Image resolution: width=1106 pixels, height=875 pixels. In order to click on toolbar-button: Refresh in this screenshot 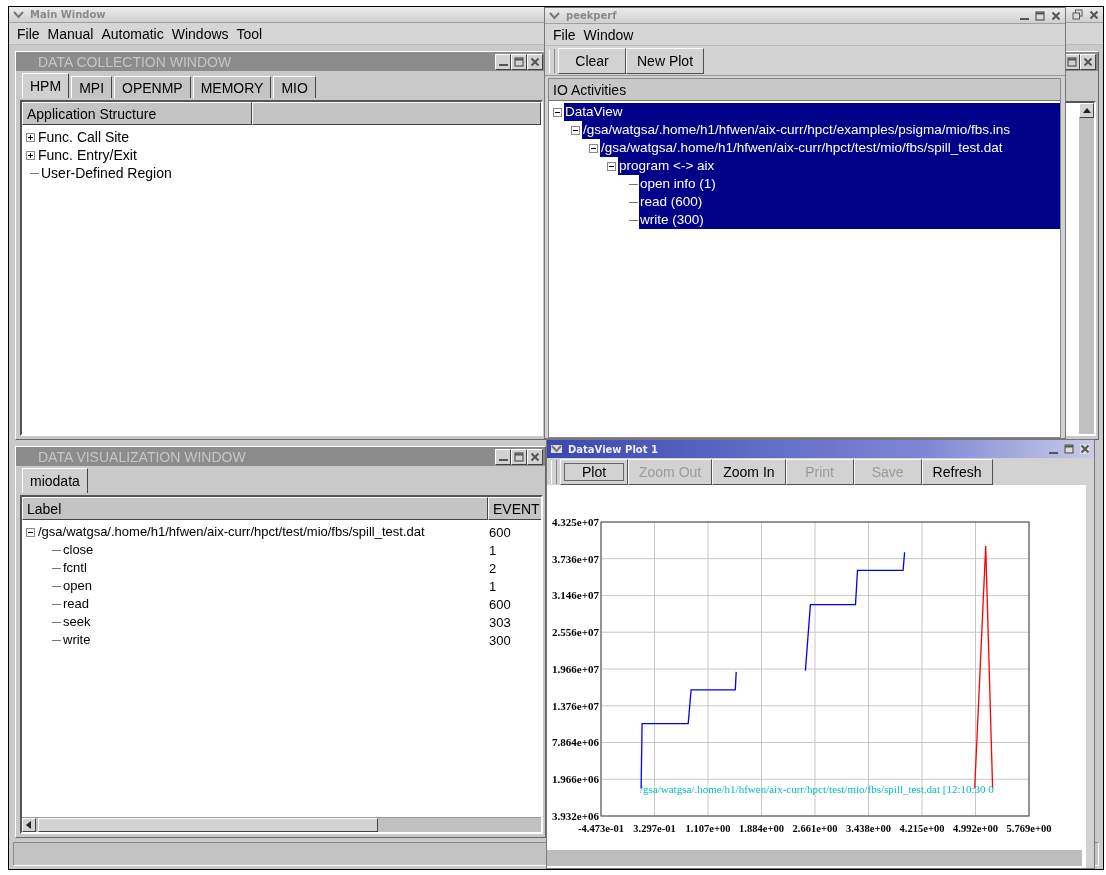, I will do `click(957, 471)`.